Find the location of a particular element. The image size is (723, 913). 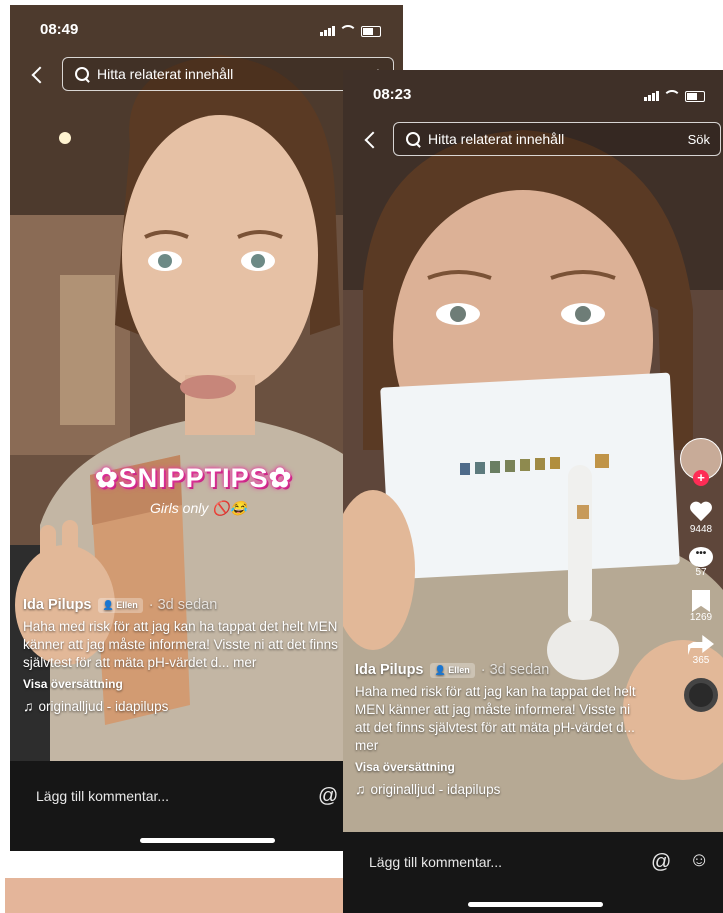

comment-bar: Lägg till kommentar... @ ☺ is located at coordinates (533, 872).